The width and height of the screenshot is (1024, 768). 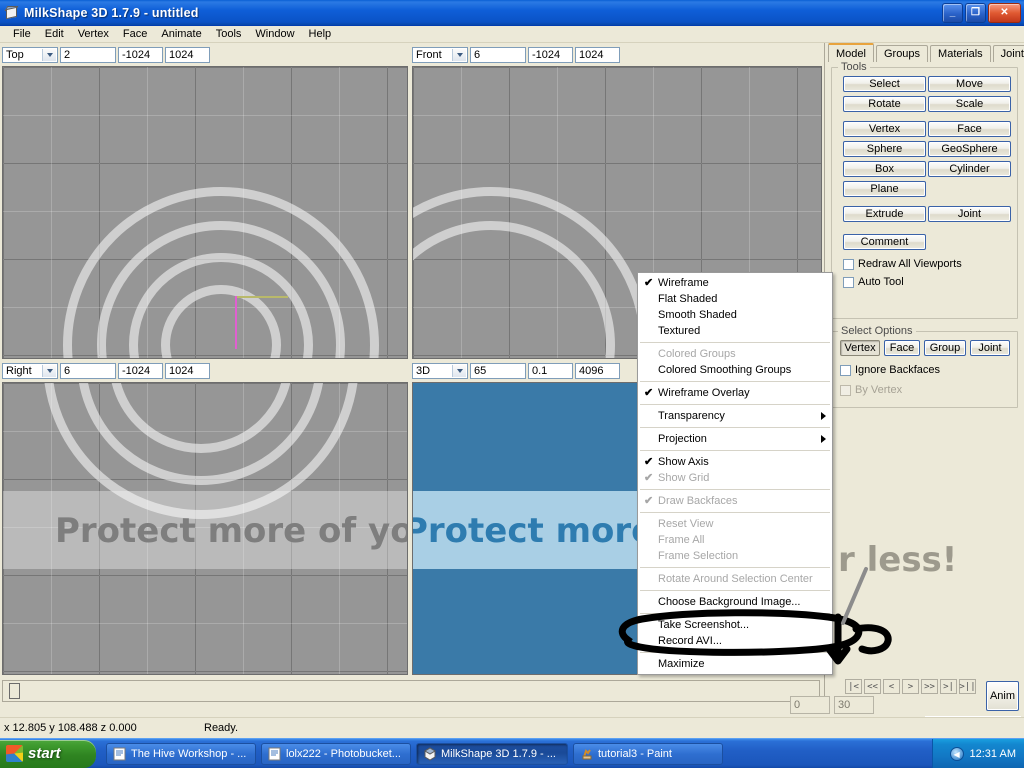 What do you see at coordinates (891, 686) in the screenshot?
I see `transport-prev-button: <` at bounding box center [891, 686].